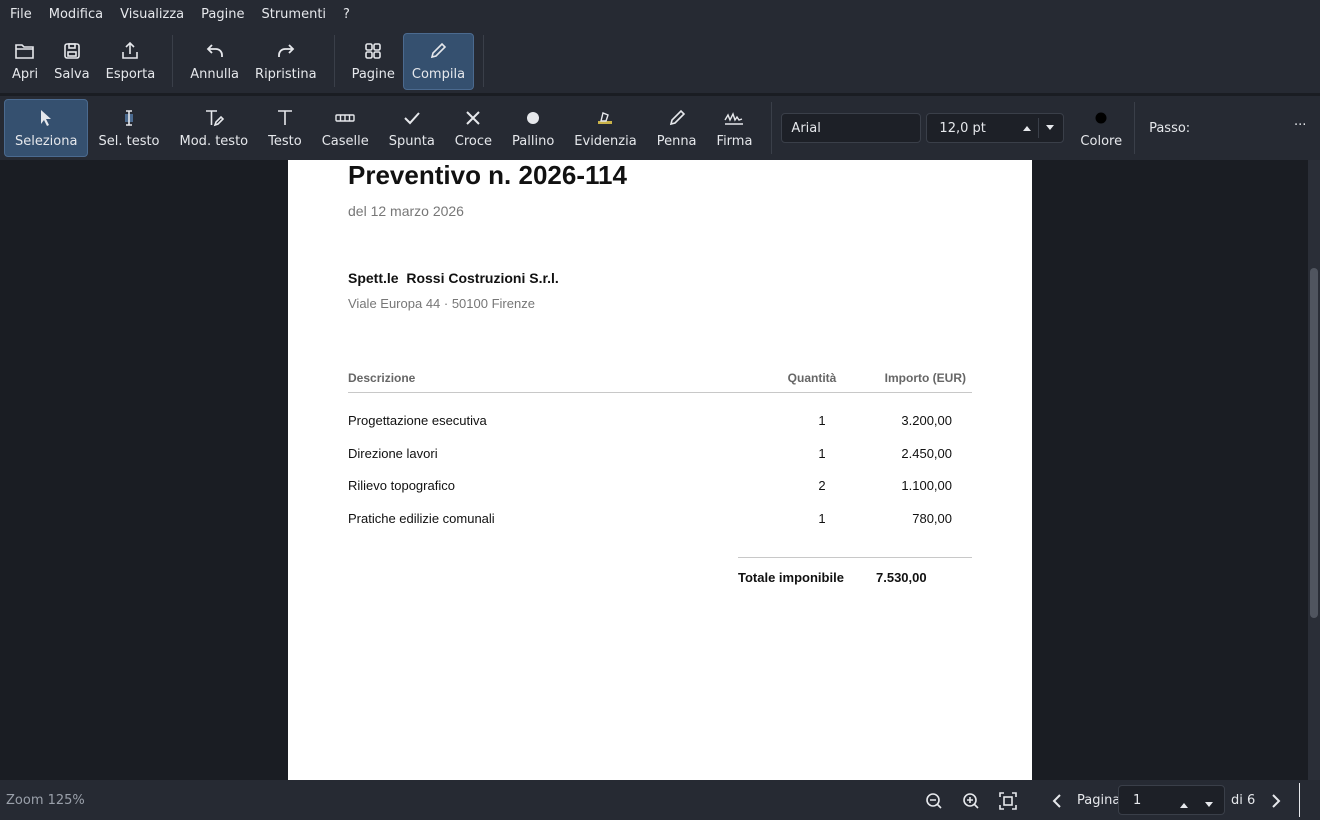 The height and width of the screenshot is (820, 1320). Describe the element at coordinates (533, 118) in the screenshot. I see `dot-icon` at that location.